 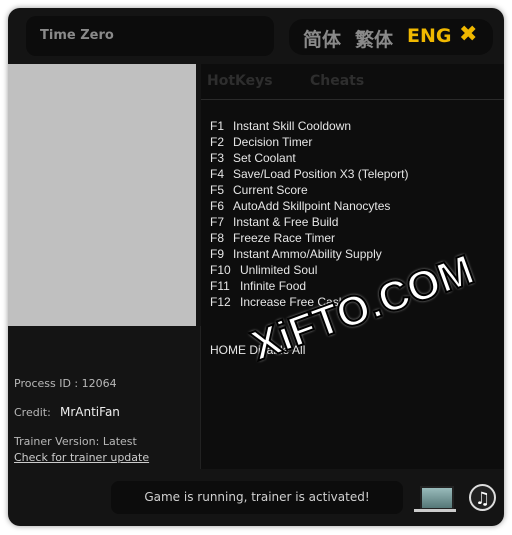 I want to click on language-bar: 简体 繁体 ENG ✖, so click(x=391, y=37).